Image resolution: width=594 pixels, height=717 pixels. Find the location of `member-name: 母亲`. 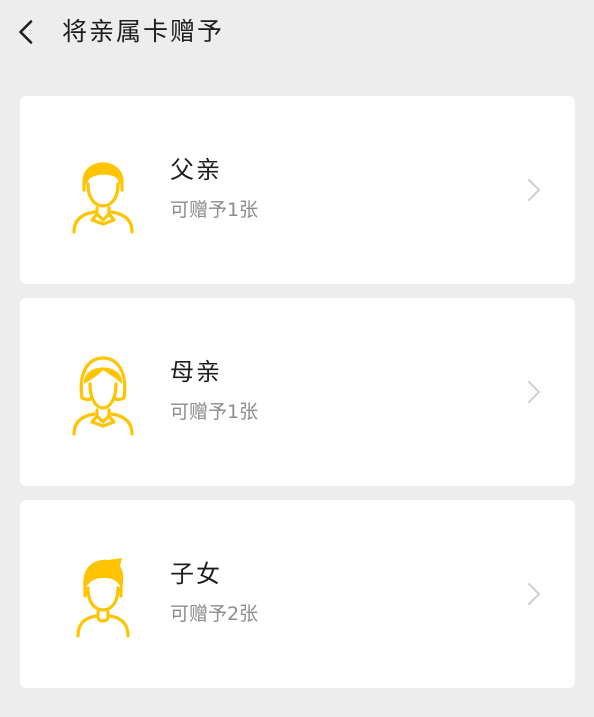

member-name: 母亲 is located at coordinates (196, 372).